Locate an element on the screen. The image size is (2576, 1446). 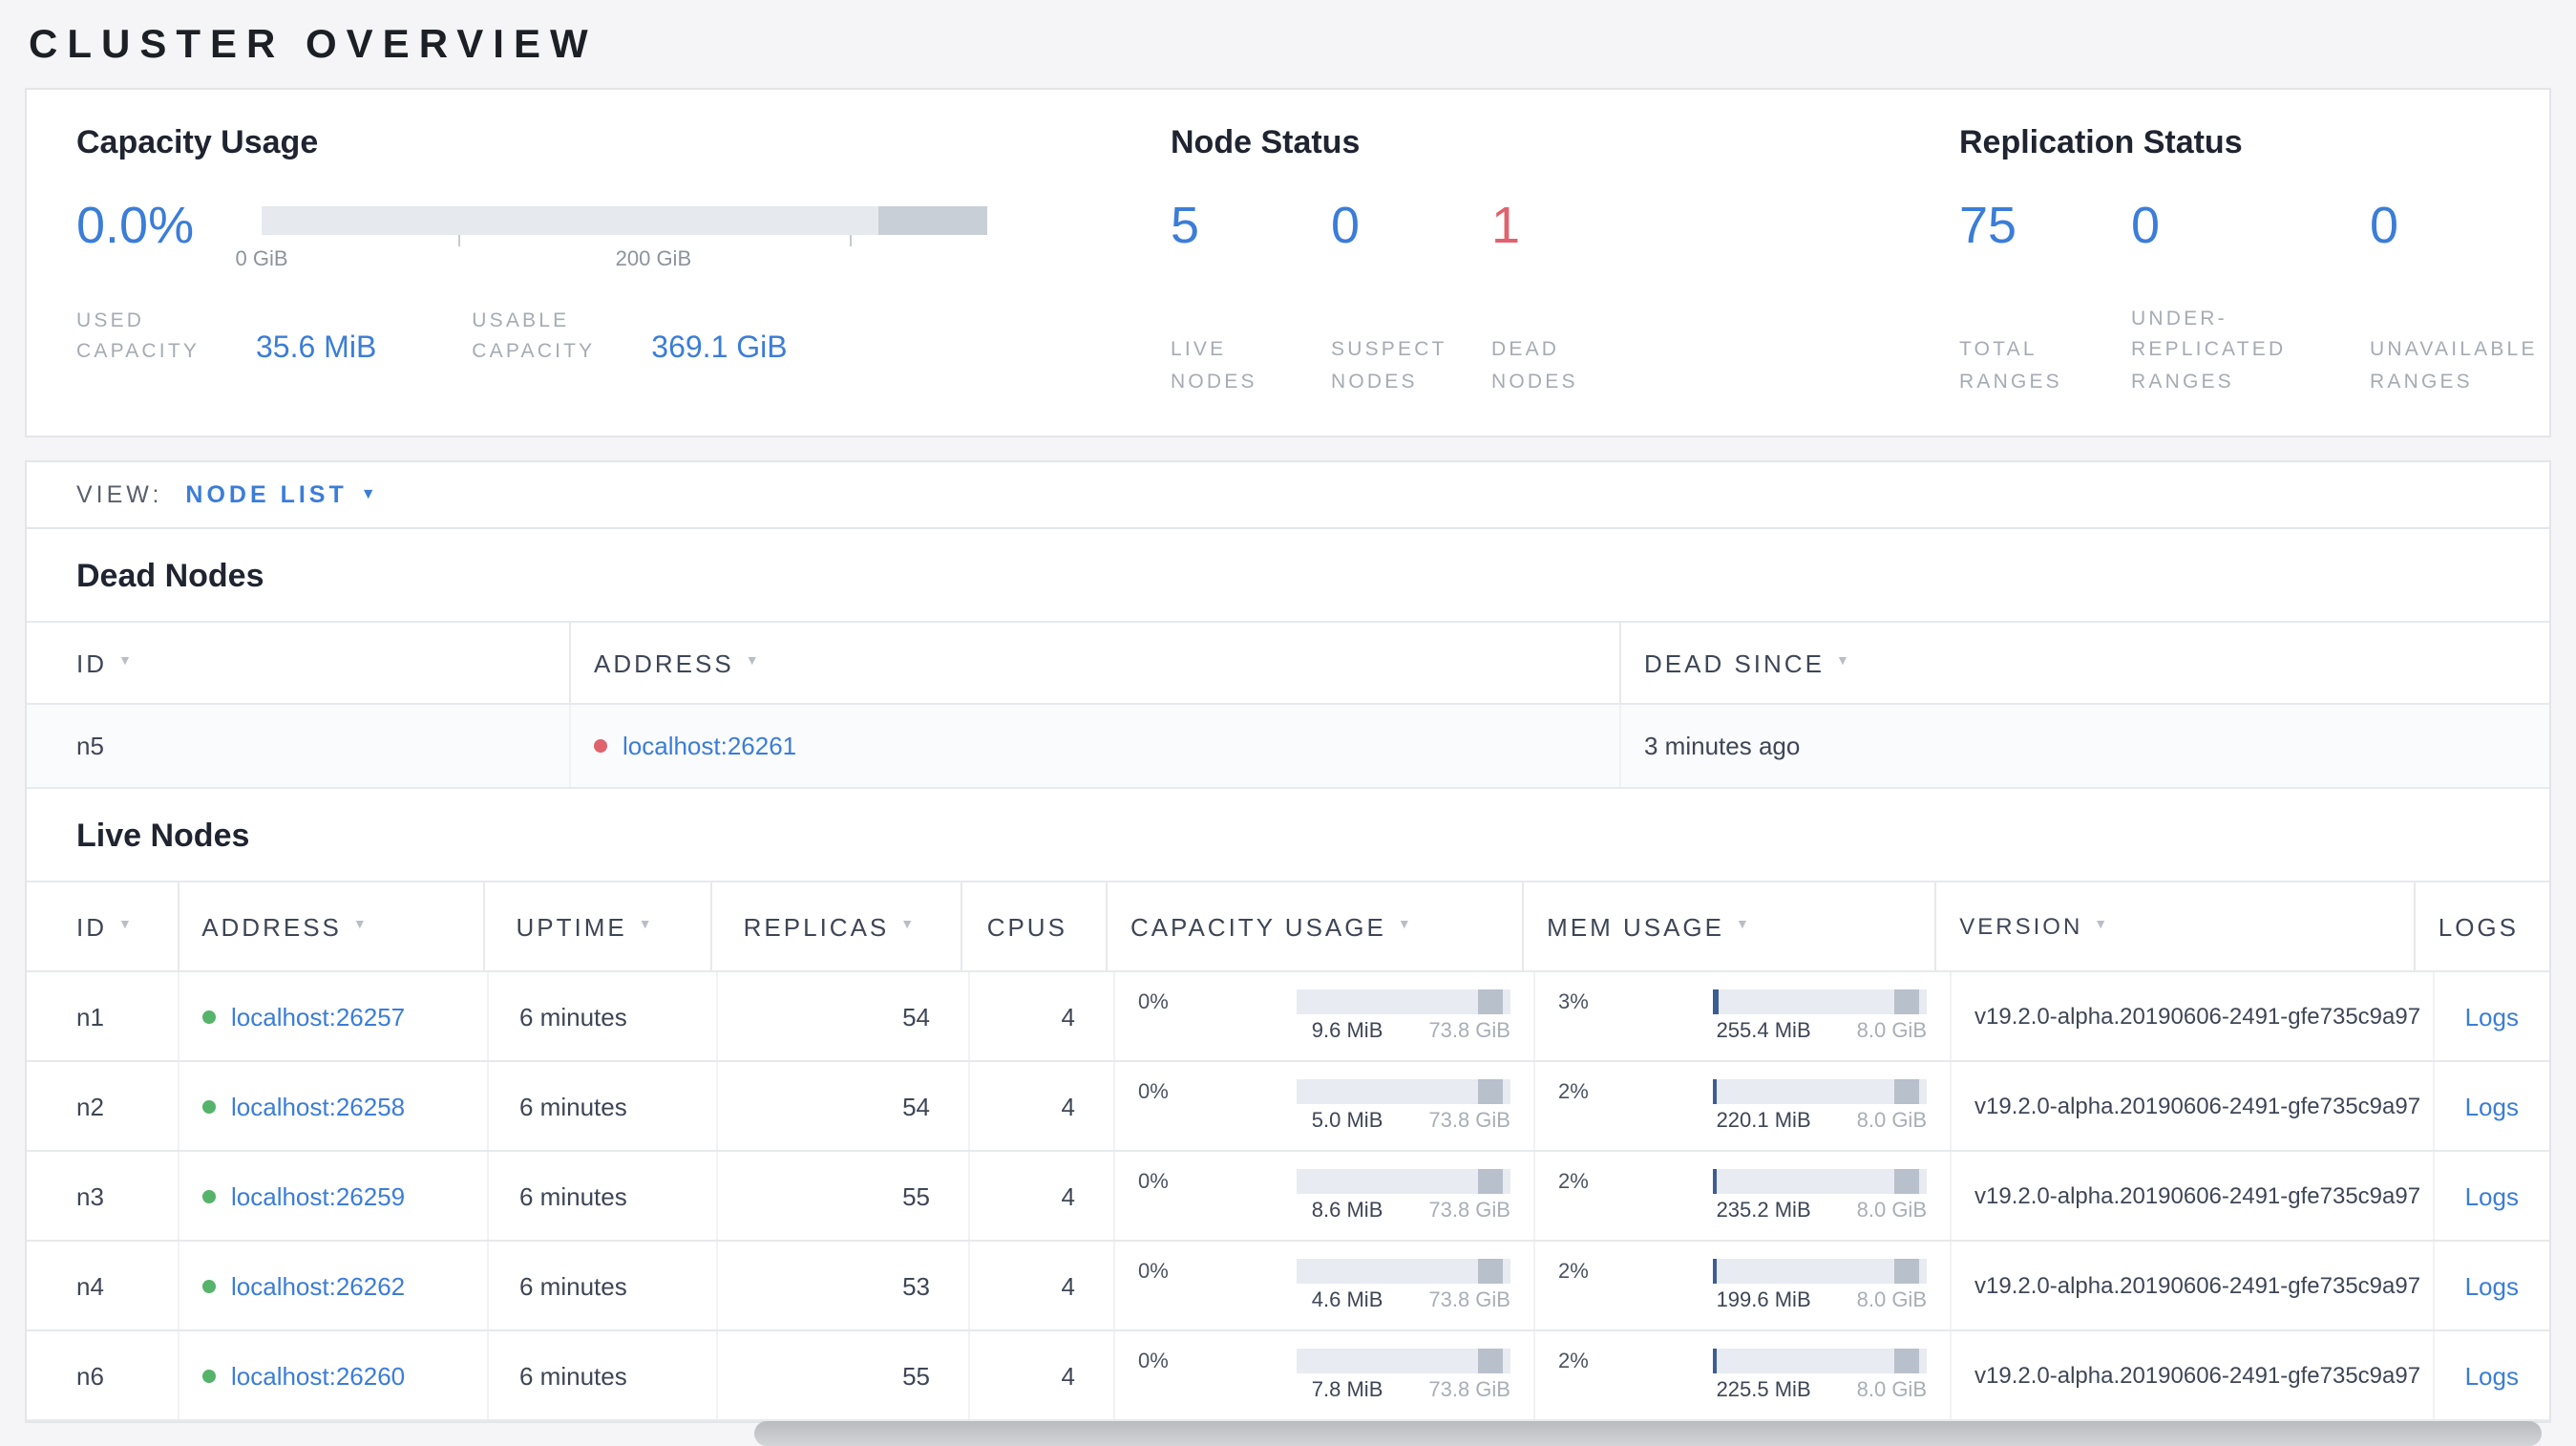
capacity-gauge-track is located at coordinates (624, 220).